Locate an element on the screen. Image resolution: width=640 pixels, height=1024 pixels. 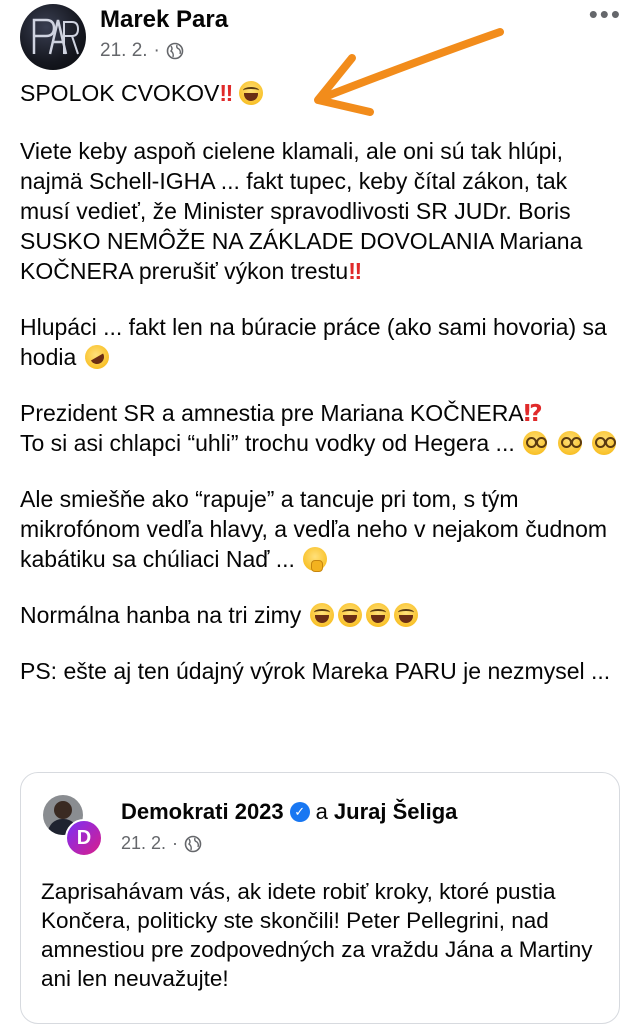
shared-post-meta: 21. 2. · is located at coordinates (161, 843).